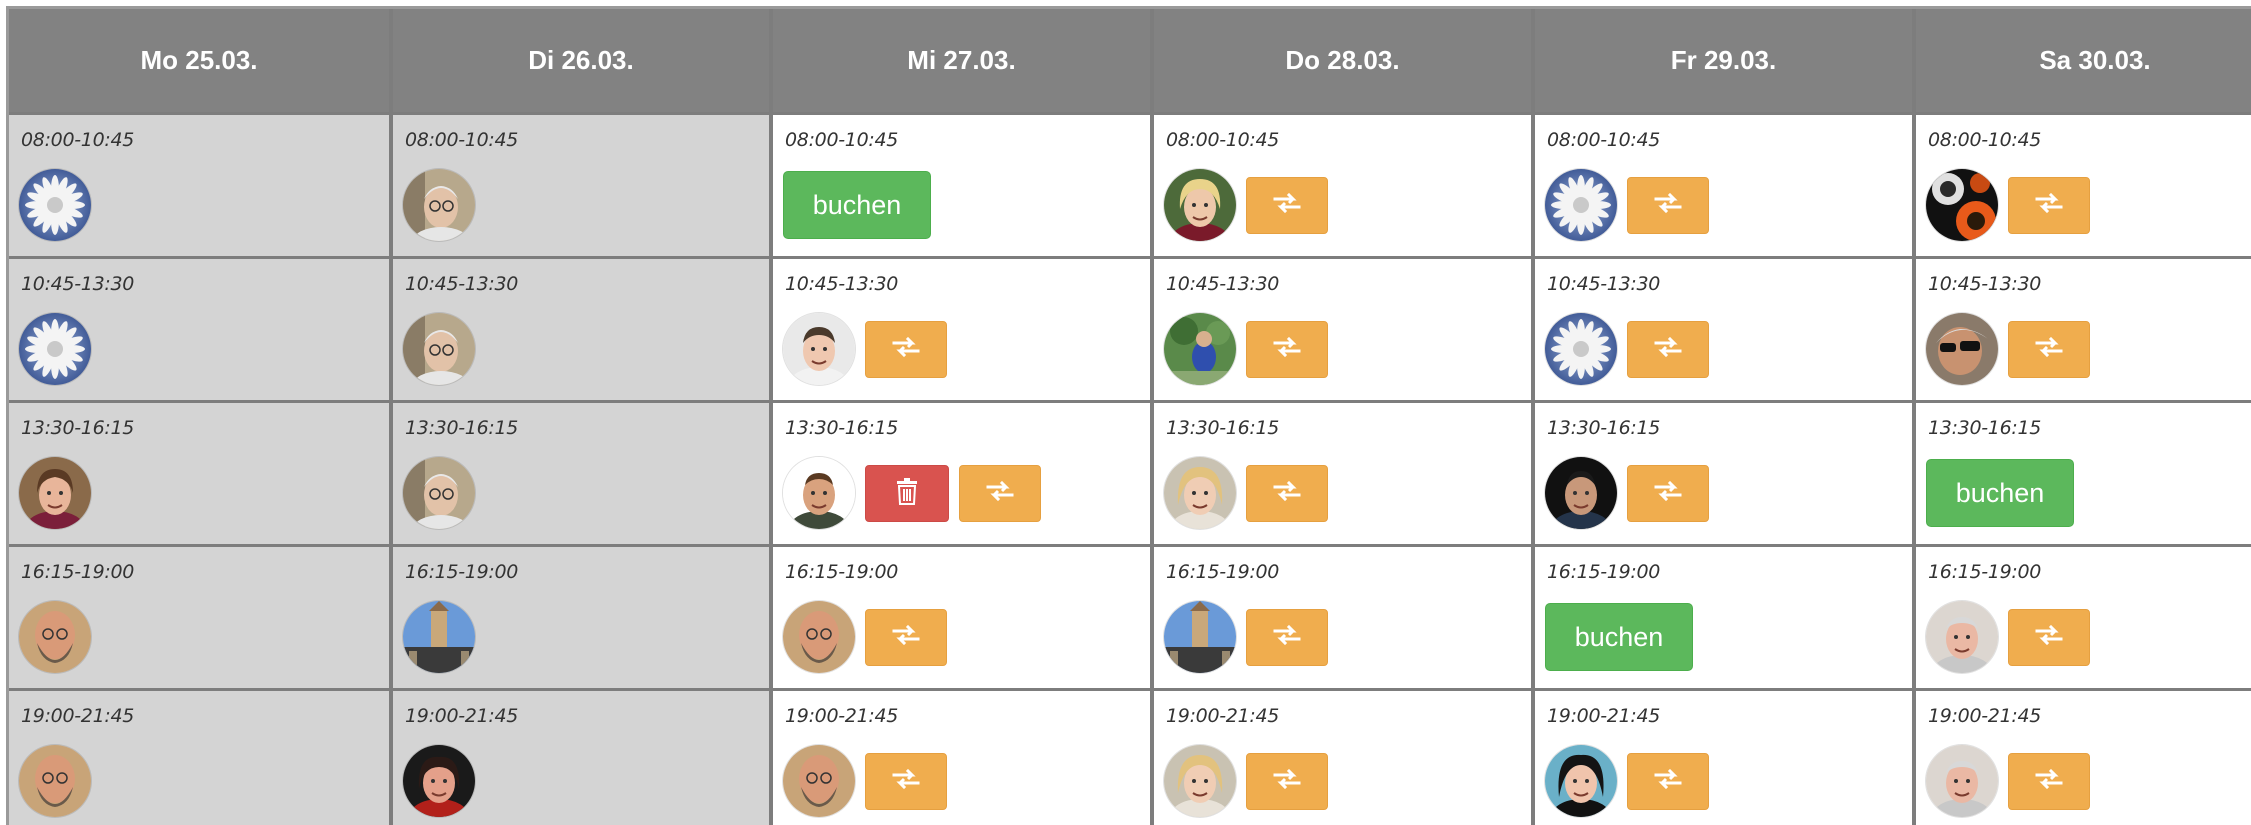 The image size is (2251, 825). Describe the element at coordinates (1604, 428) in the screenshot. I see `slot-time: 13:30-16:15` at that location.